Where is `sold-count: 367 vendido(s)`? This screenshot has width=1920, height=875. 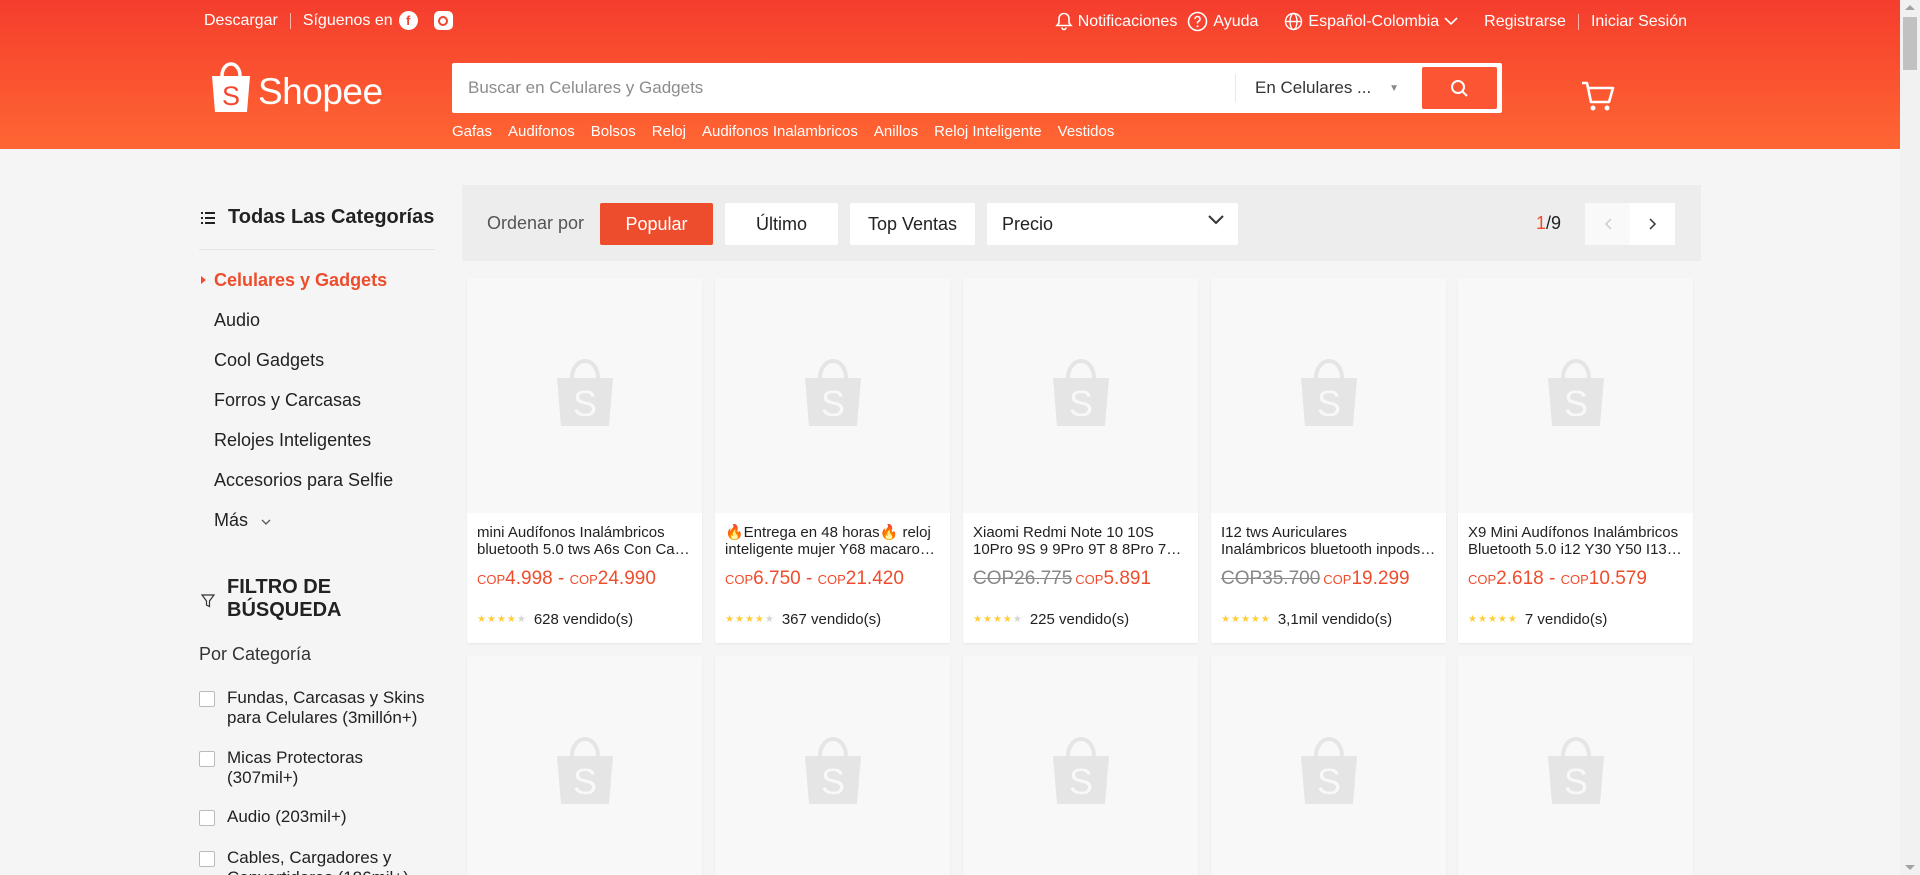 sold-count: 367 vendido(s) is located at coordinates (831, 619).